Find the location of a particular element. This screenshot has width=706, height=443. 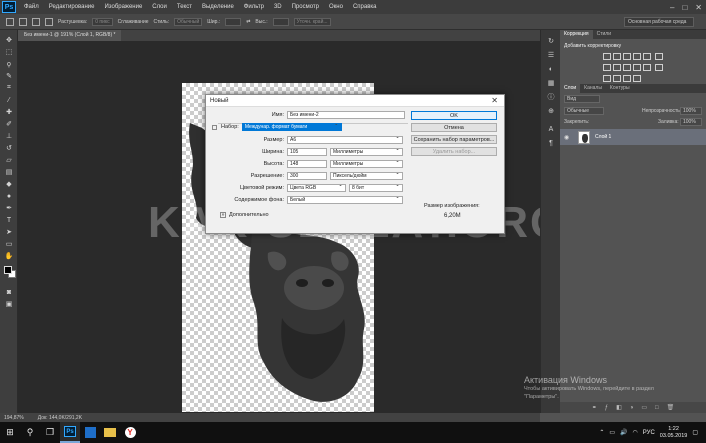

background-select: Белый is located at coordinates (345, 200).